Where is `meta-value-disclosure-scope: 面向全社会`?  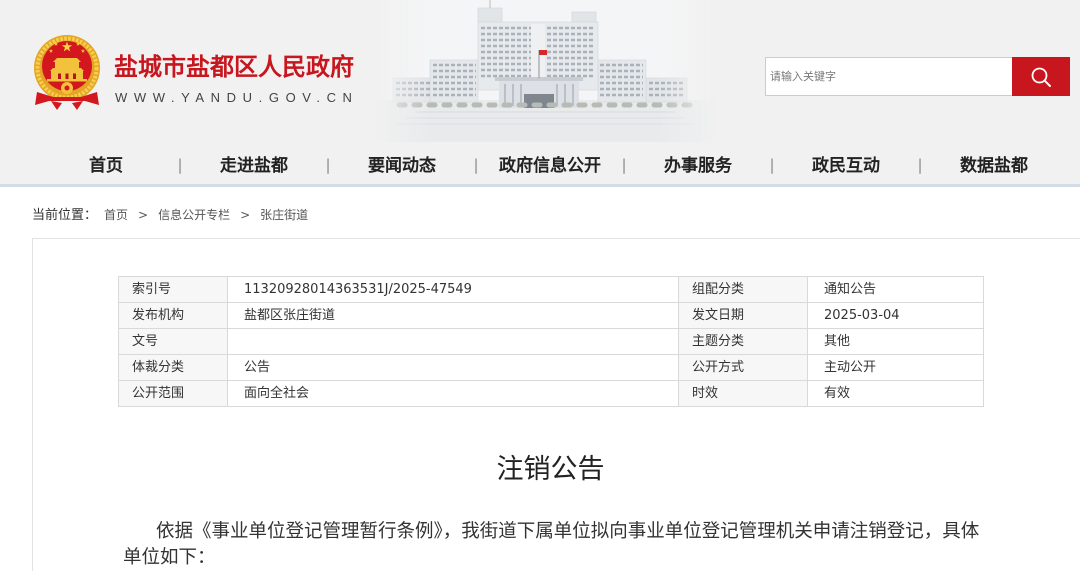
meta-value-disclosure-scope: 面向全社会 is located at coordinates (453, 393).